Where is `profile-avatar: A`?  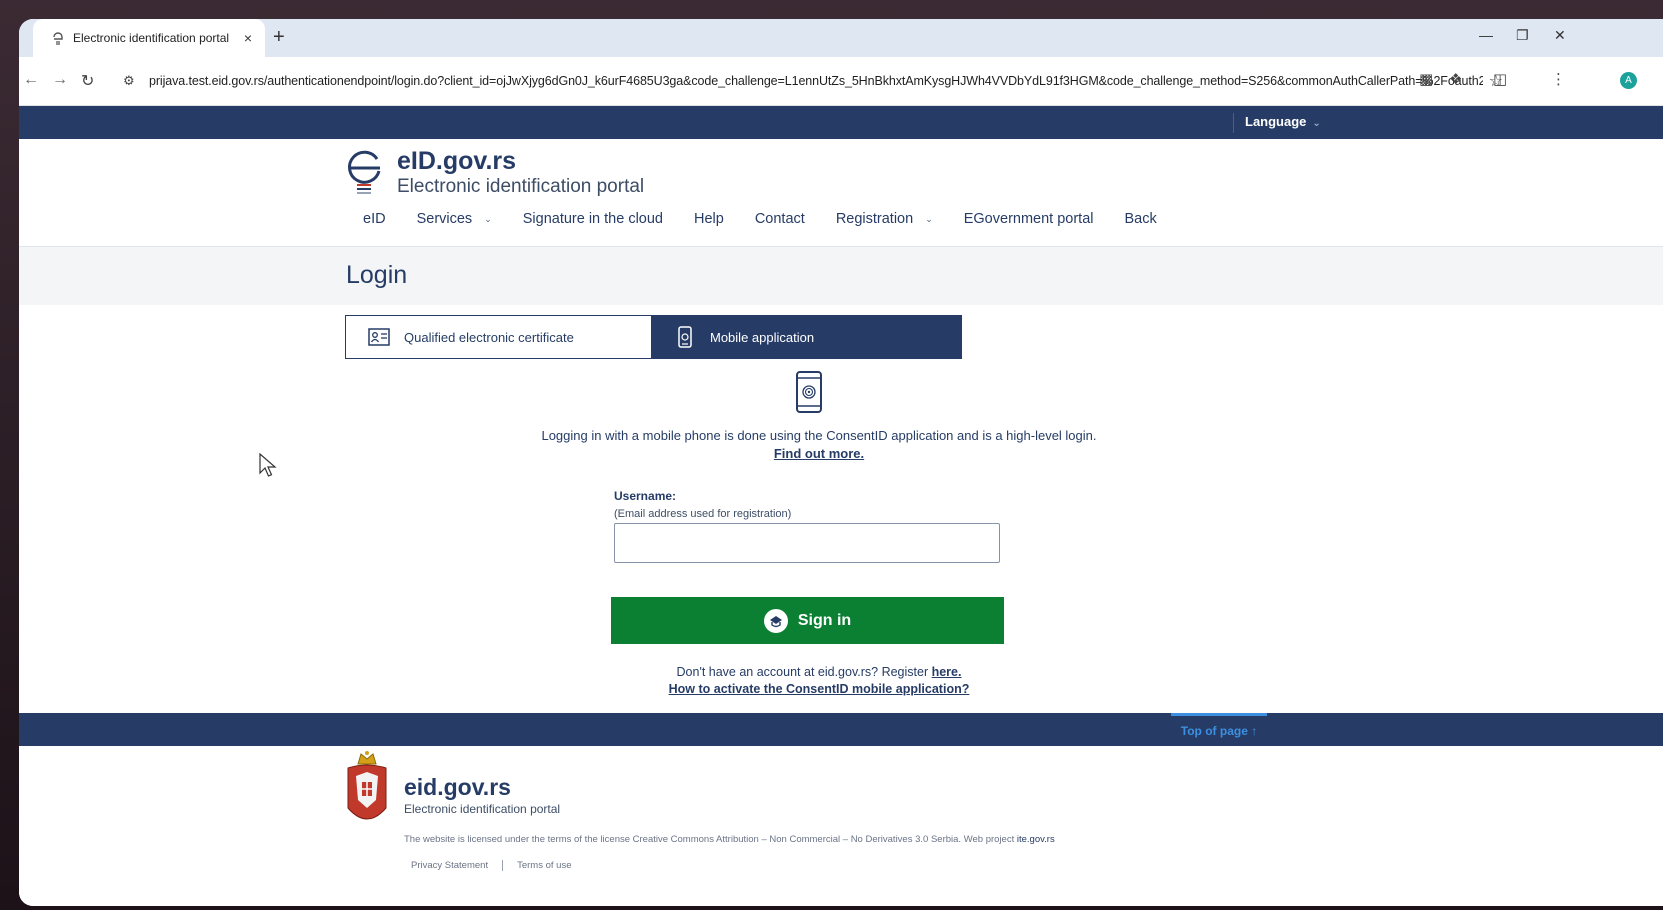
profile-avatar: A is located at coordinates (1628, 80).